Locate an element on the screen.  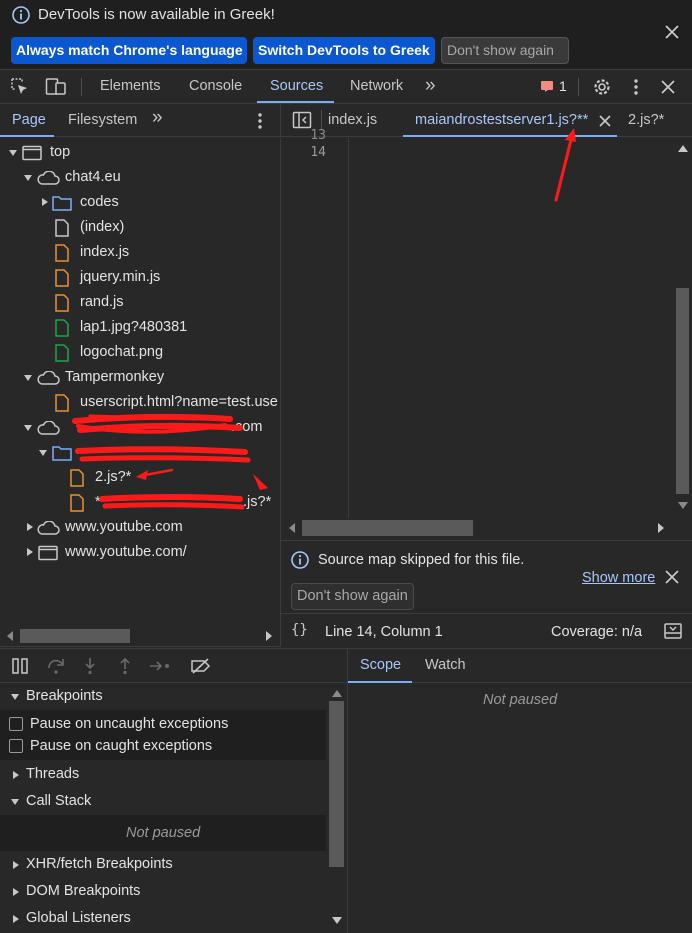
scope-watch-tabs: Scope Watch is located at coordinates (520, 665).